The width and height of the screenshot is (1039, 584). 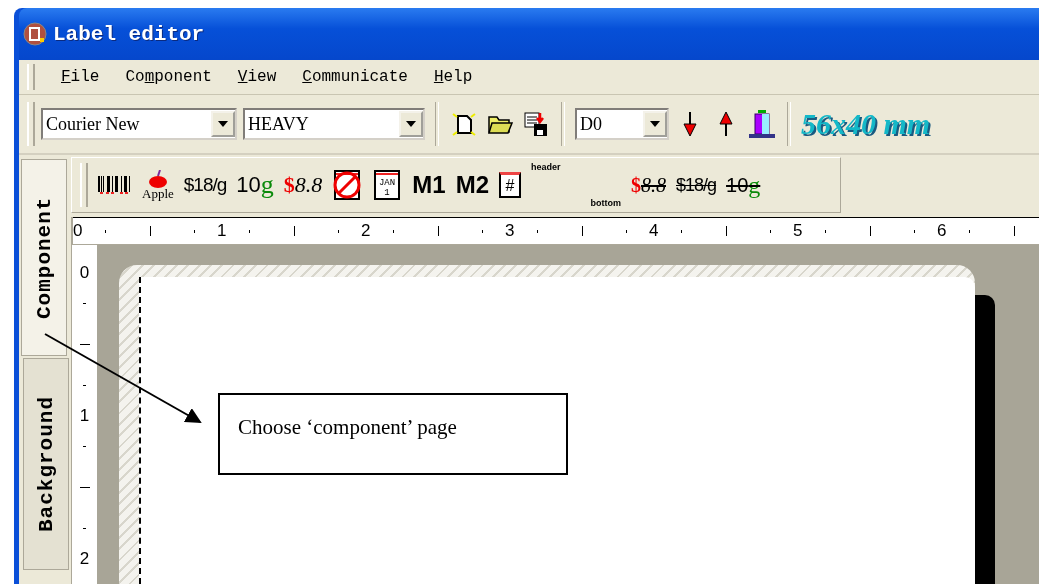 What do you see at coordinates (798, 231) in the screenshot?
I see `ruler-number: 5` at bounding box center [798, 231].